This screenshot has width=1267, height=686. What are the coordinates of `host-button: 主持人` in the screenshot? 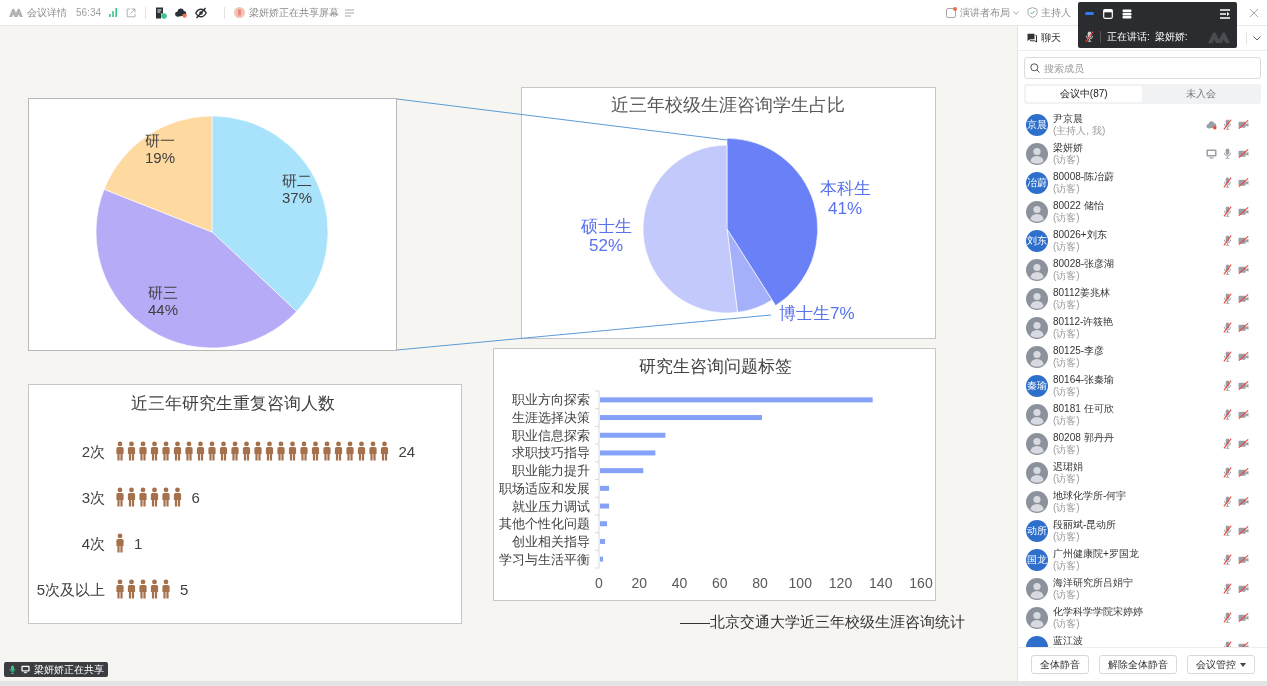 It's located at (1049, 12).